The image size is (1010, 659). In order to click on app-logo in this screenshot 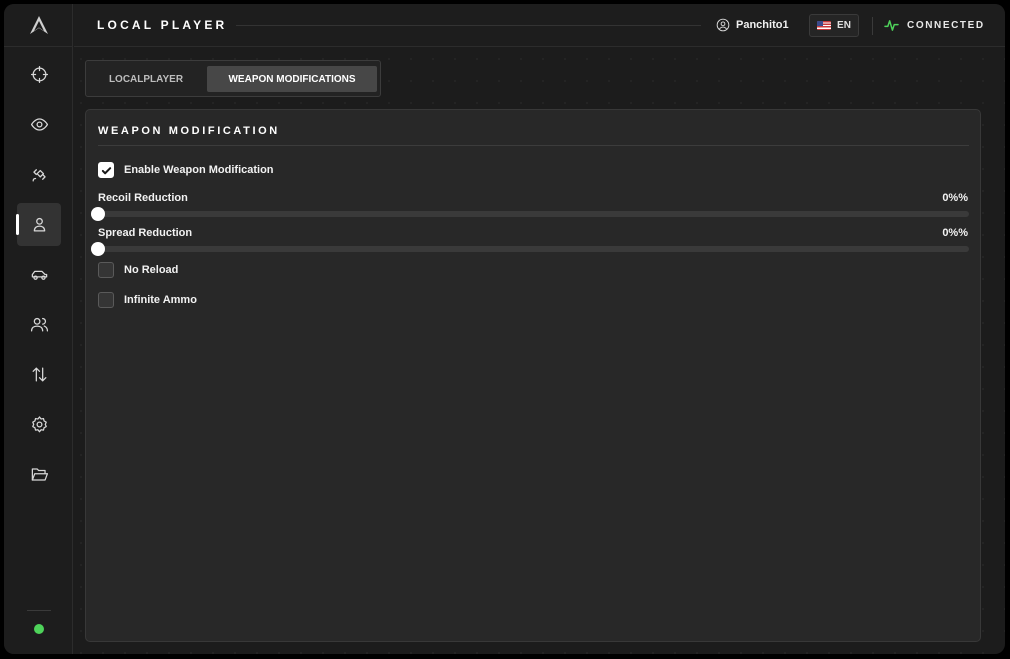, I will do `click(38, 25)`.